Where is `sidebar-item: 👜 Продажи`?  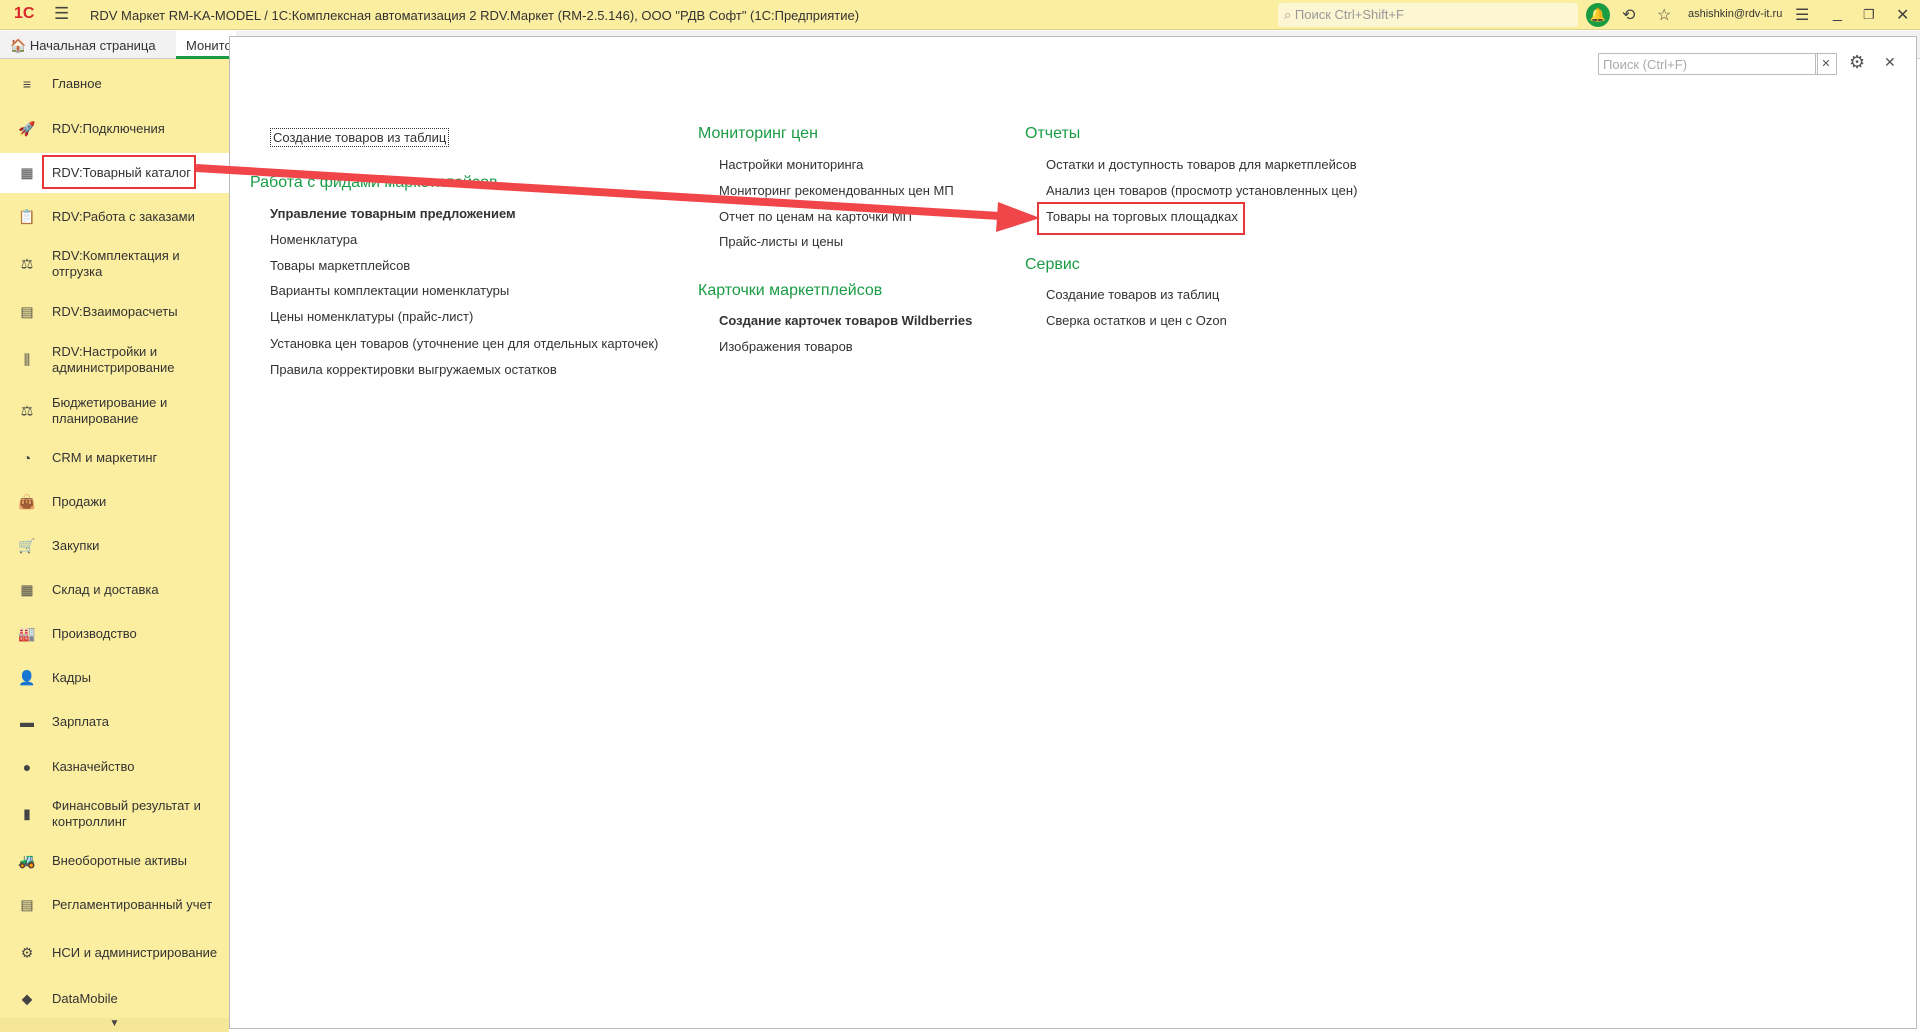 sidebar-item: 👜 Продажи is located at coordinates (114, 502).